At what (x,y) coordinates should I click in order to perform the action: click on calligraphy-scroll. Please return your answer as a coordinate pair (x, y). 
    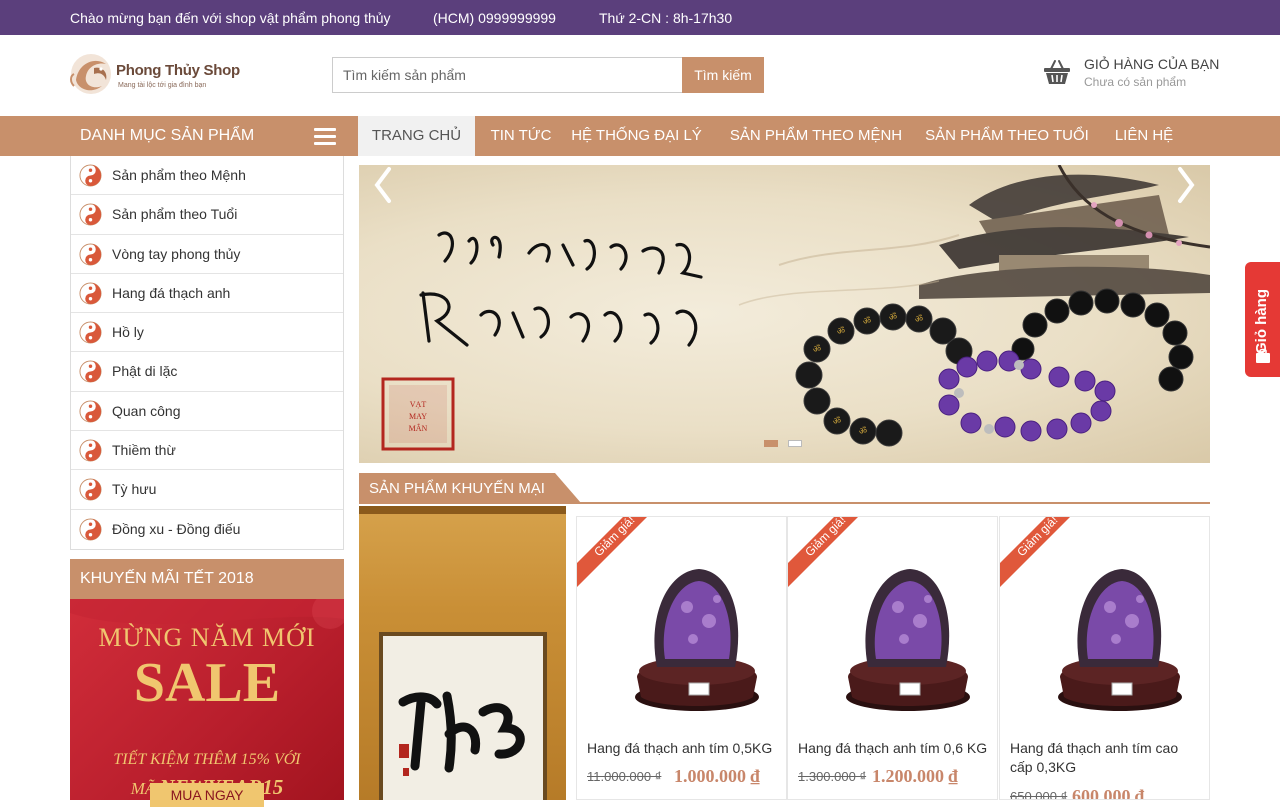
    Looking at the image, I should click on (462, 653).